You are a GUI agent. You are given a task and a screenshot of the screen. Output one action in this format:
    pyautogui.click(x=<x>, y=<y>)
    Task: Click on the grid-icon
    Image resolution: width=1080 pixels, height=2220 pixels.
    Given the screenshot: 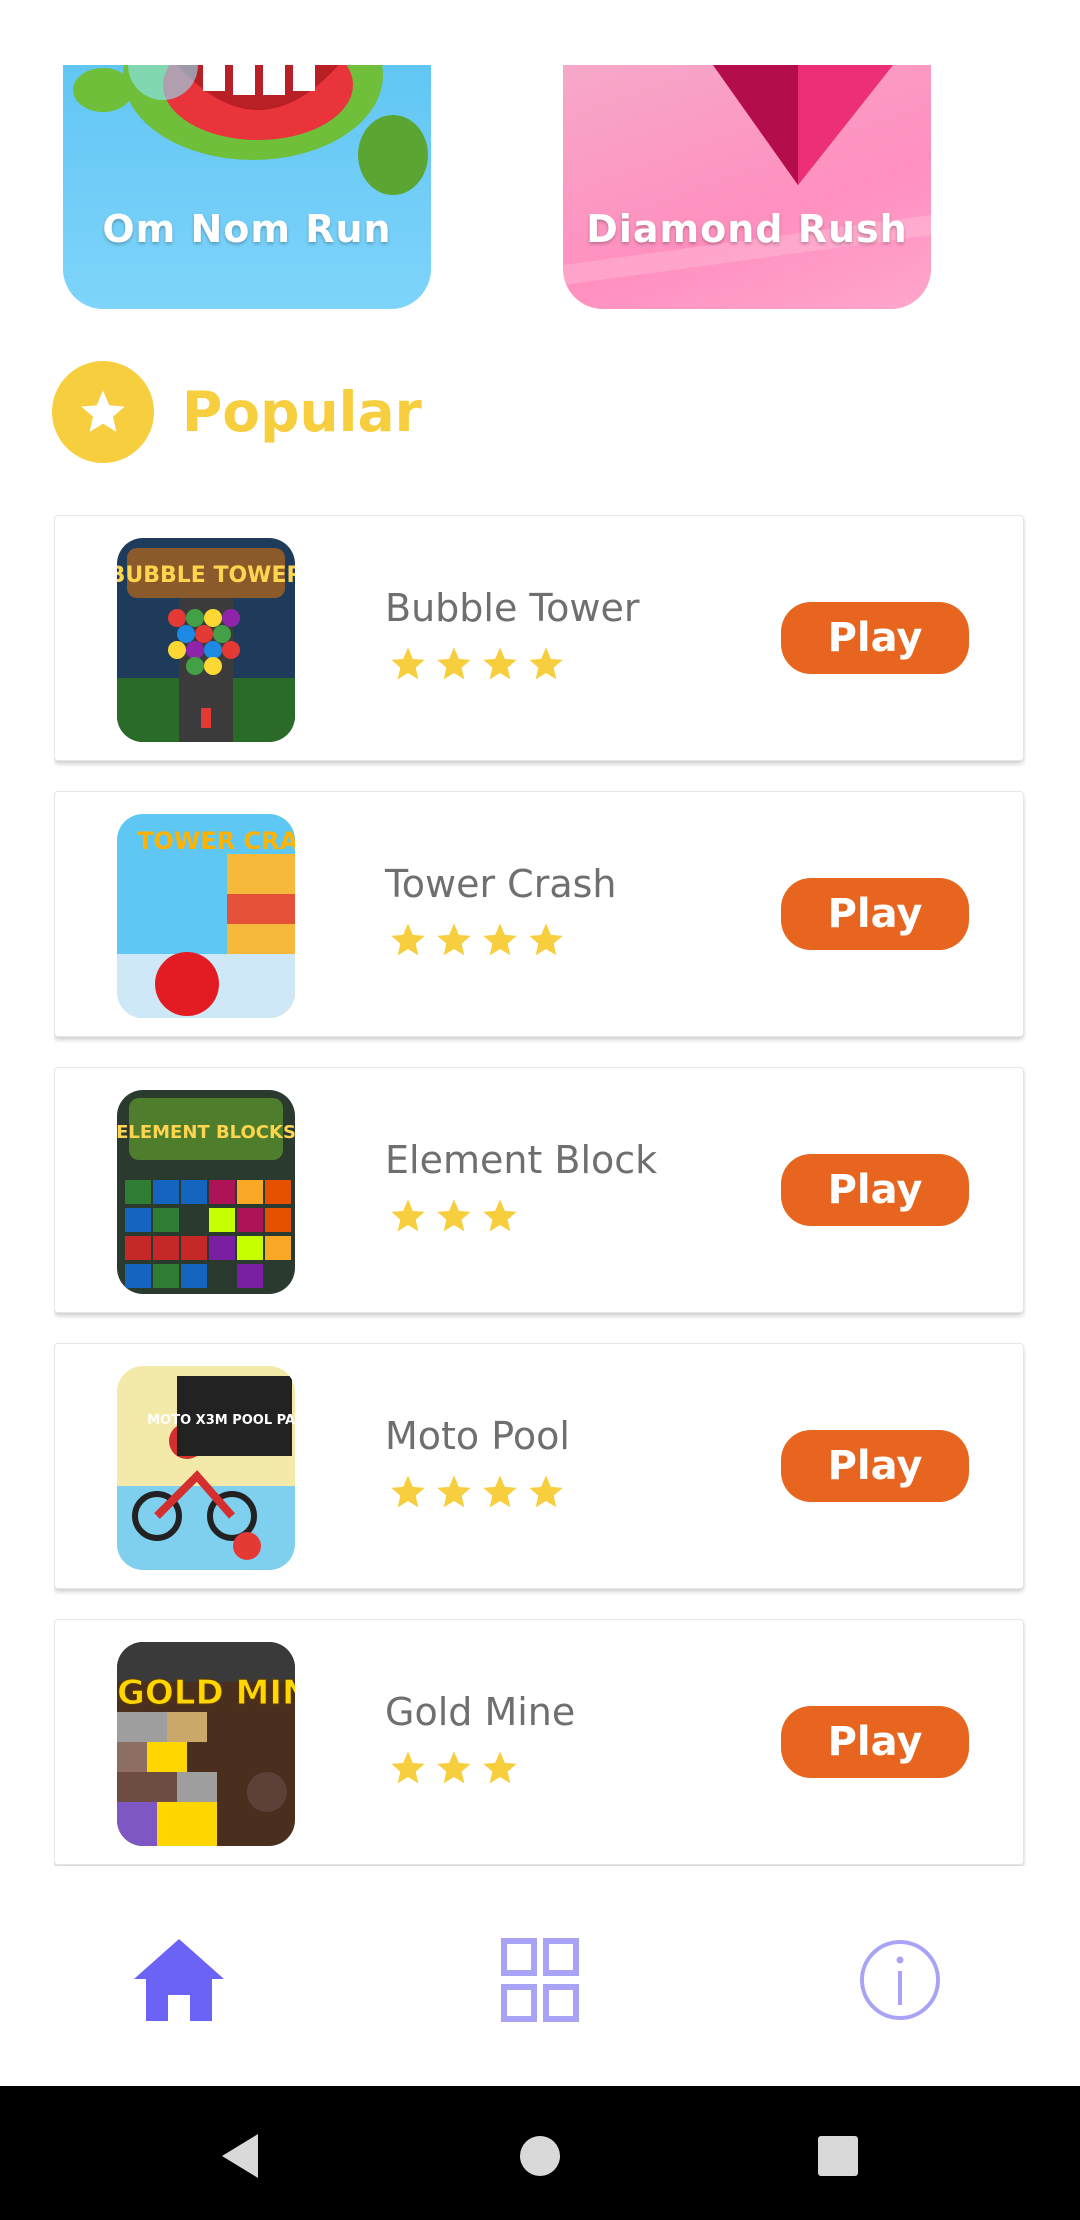 What is the action you would take?
    pyautogui.click(x=540, y=1980)
    